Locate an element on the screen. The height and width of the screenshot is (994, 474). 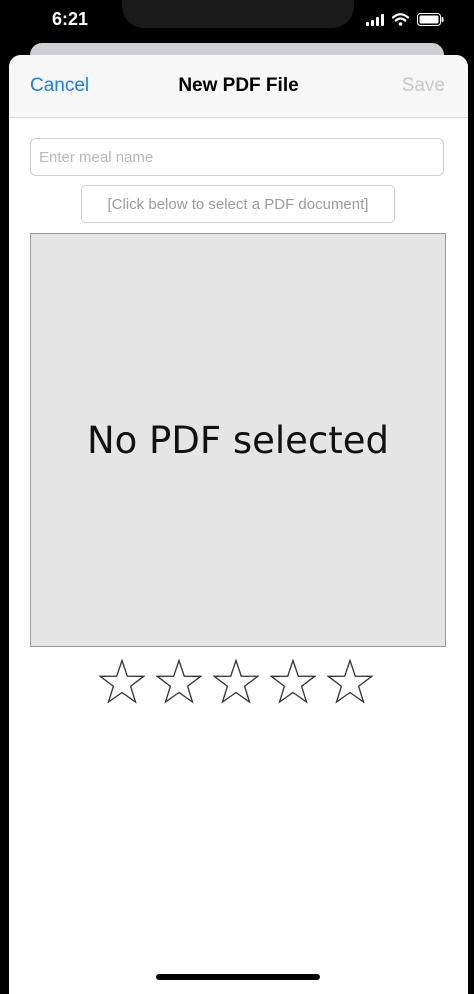
rating-control is located at coordinates (239, 682).